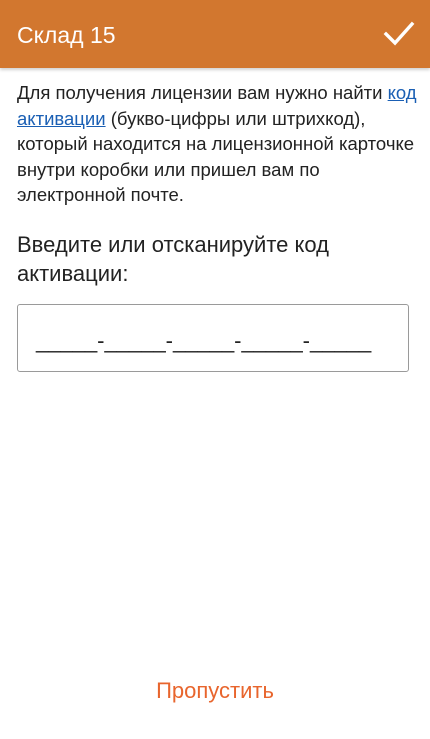  What do you see at coordinates (173, 259) in the screenshot?
I see `activation-prompt: Введите или отсканируйте код активации:` at bounding box center [173, 259].